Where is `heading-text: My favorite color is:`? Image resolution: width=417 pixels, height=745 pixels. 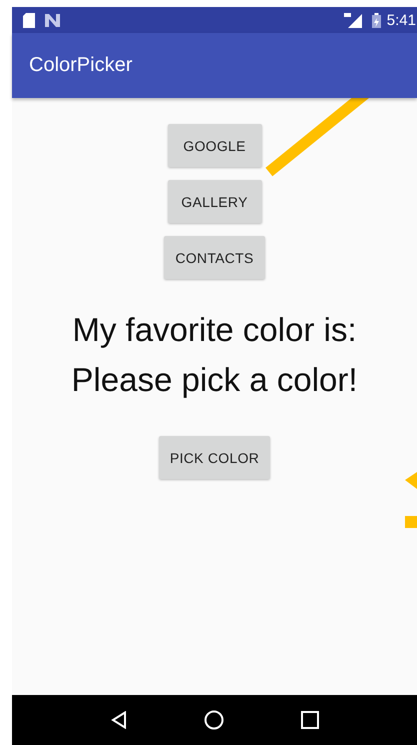
heading-text: My favorite color is: is located at coordinates (214, 330).